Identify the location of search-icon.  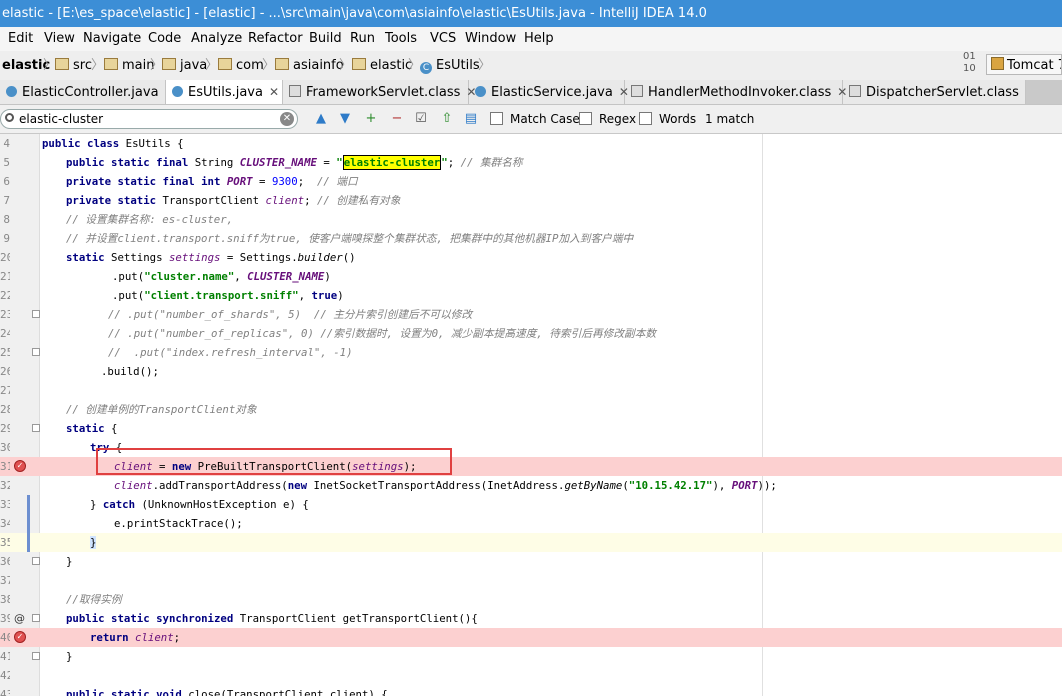
(9, 117).